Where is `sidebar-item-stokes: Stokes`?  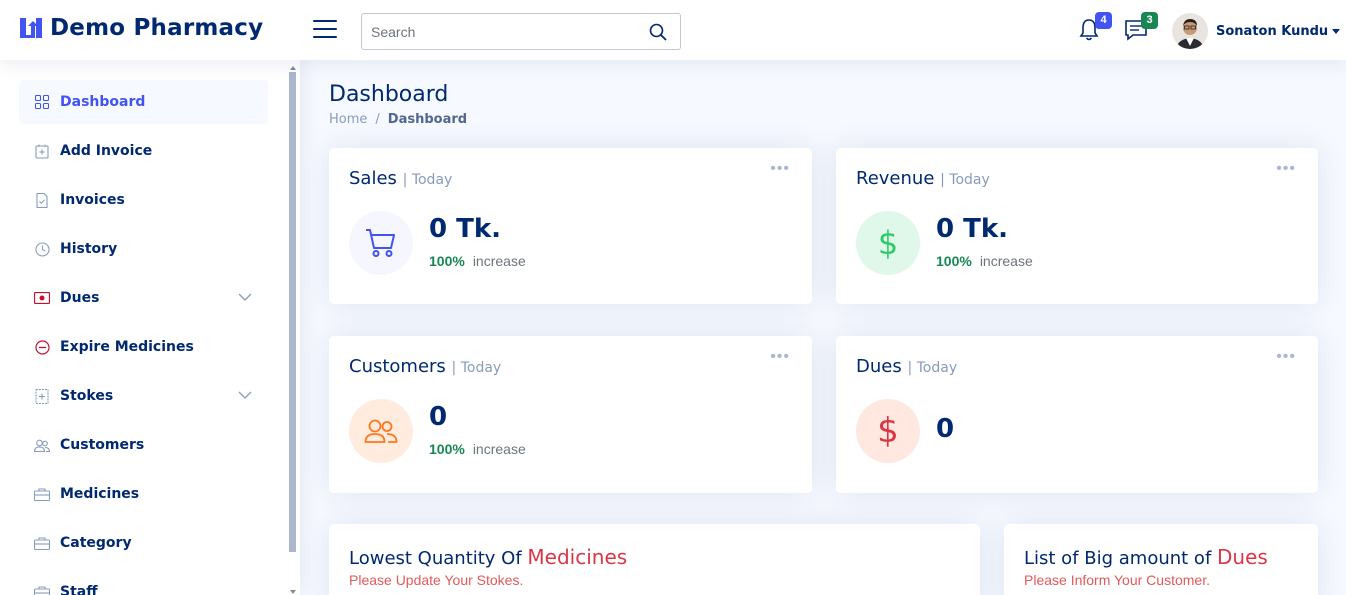
sidebar-item-stokes: Stokes is located at coordinates (143, 396).